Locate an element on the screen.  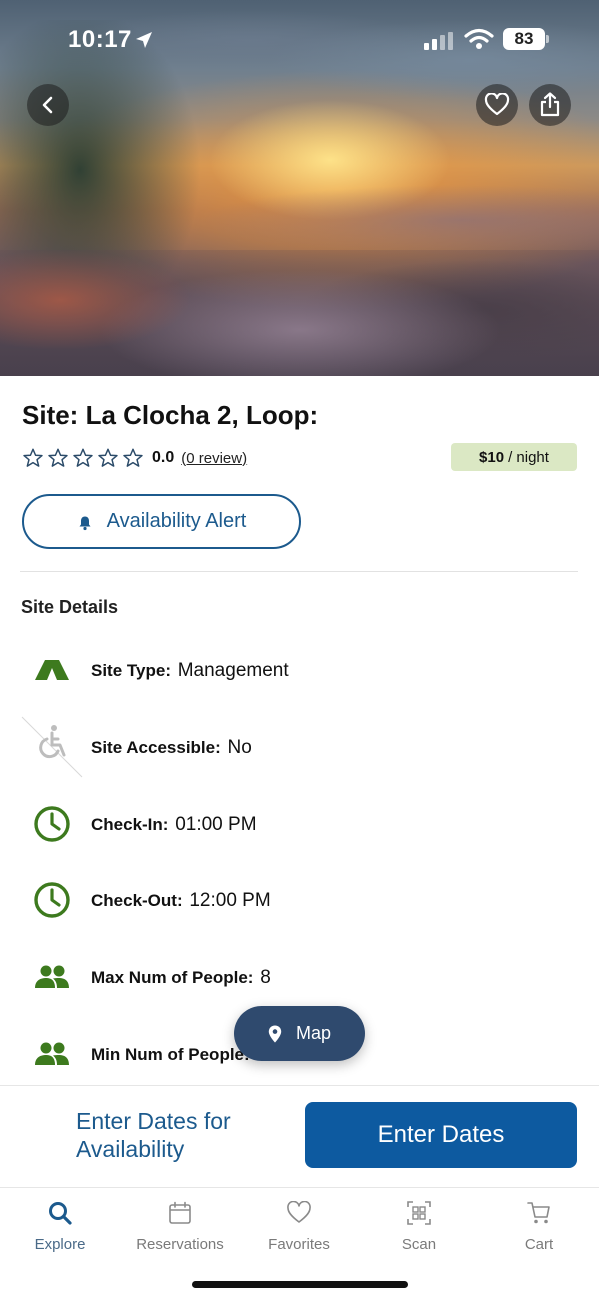
location-arrow-icon is located at coordinates (144, 42).